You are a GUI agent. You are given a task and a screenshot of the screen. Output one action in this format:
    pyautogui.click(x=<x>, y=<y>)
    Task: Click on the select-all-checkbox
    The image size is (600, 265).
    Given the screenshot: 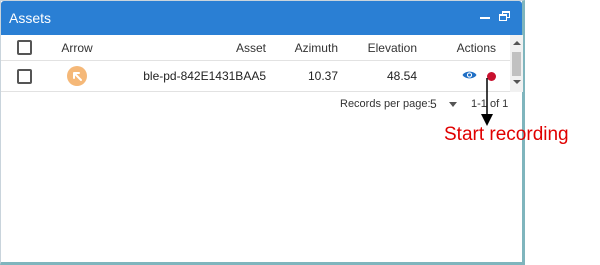 What is the action you would take?
    pyautogui.click(x=24, y=47)
    